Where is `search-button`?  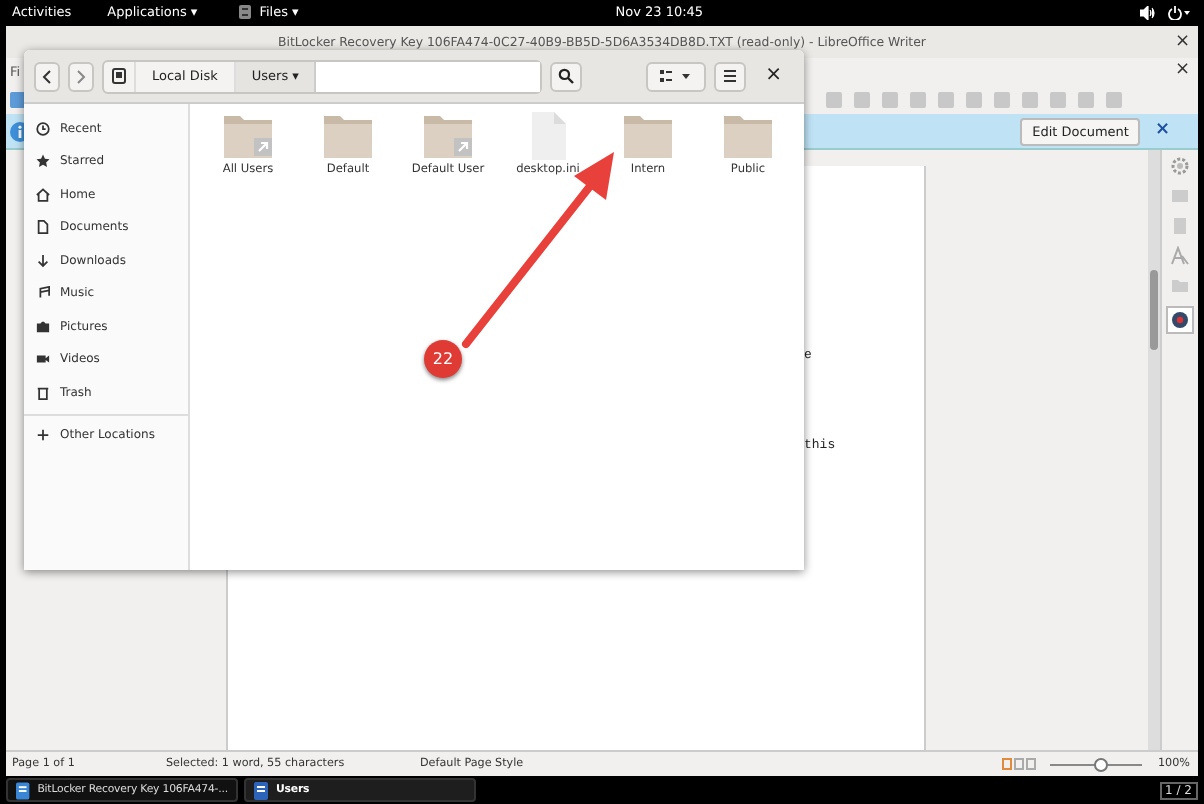 search-button is located at coordinates (565, 76).